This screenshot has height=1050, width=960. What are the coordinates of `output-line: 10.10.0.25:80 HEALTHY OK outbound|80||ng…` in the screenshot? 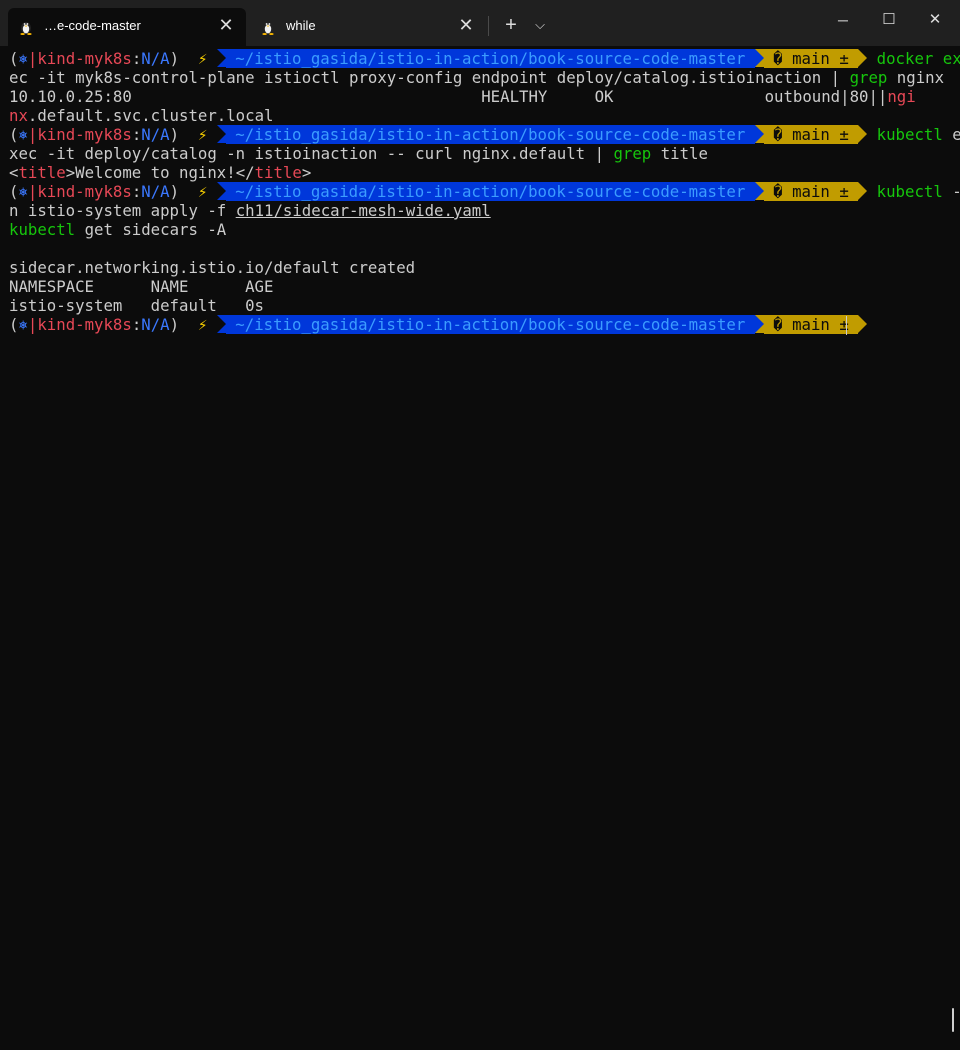 It's located at (462, 96).